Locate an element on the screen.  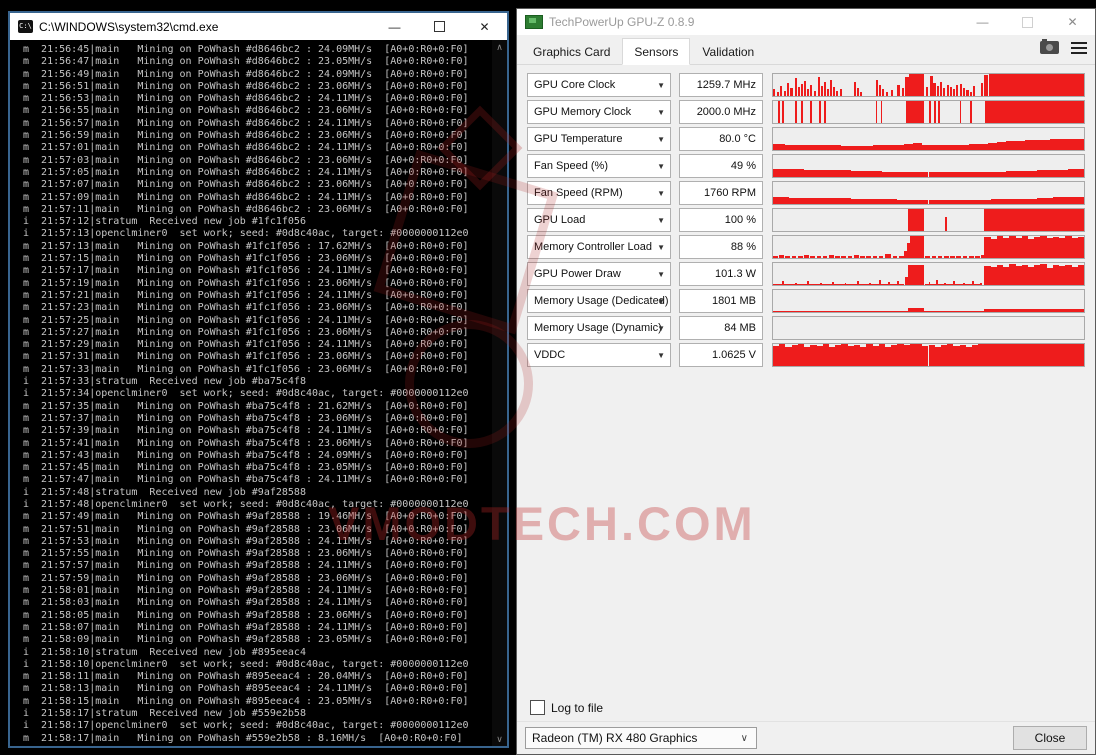
sensor-row-gpu-core-clock: GPU Core Clock ▼ 1259.7 MHz is located at coordinates (806, 85).